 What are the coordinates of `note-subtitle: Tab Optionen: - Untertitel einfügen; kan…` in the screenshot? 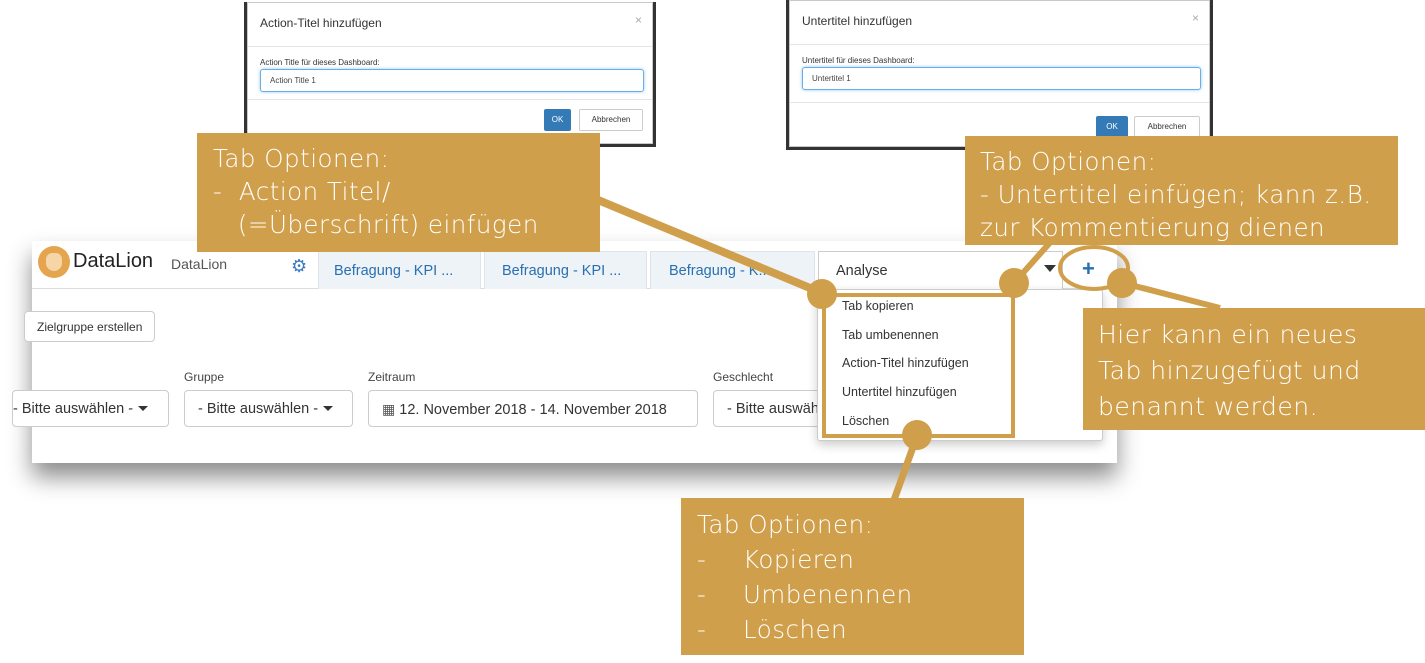 It's located at (1181, 190).